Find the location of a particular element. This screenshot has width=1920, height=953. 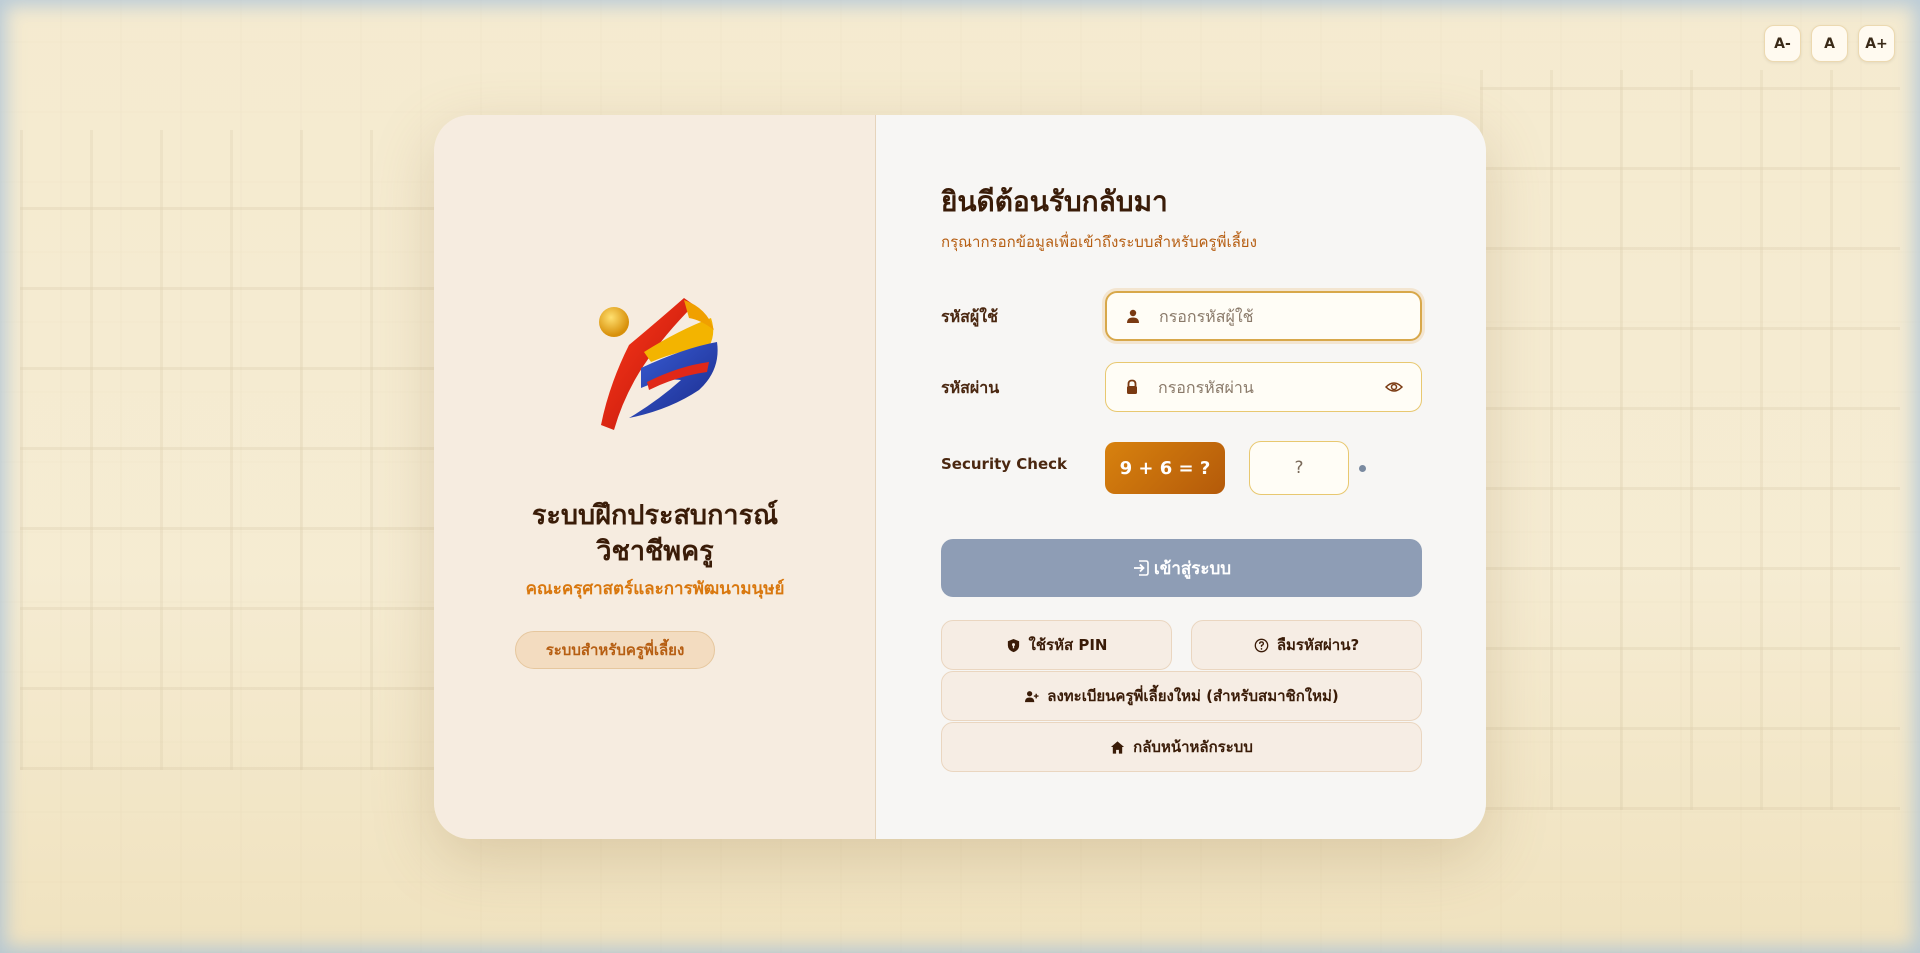

background-building-left is located at coordinates (230, 450).